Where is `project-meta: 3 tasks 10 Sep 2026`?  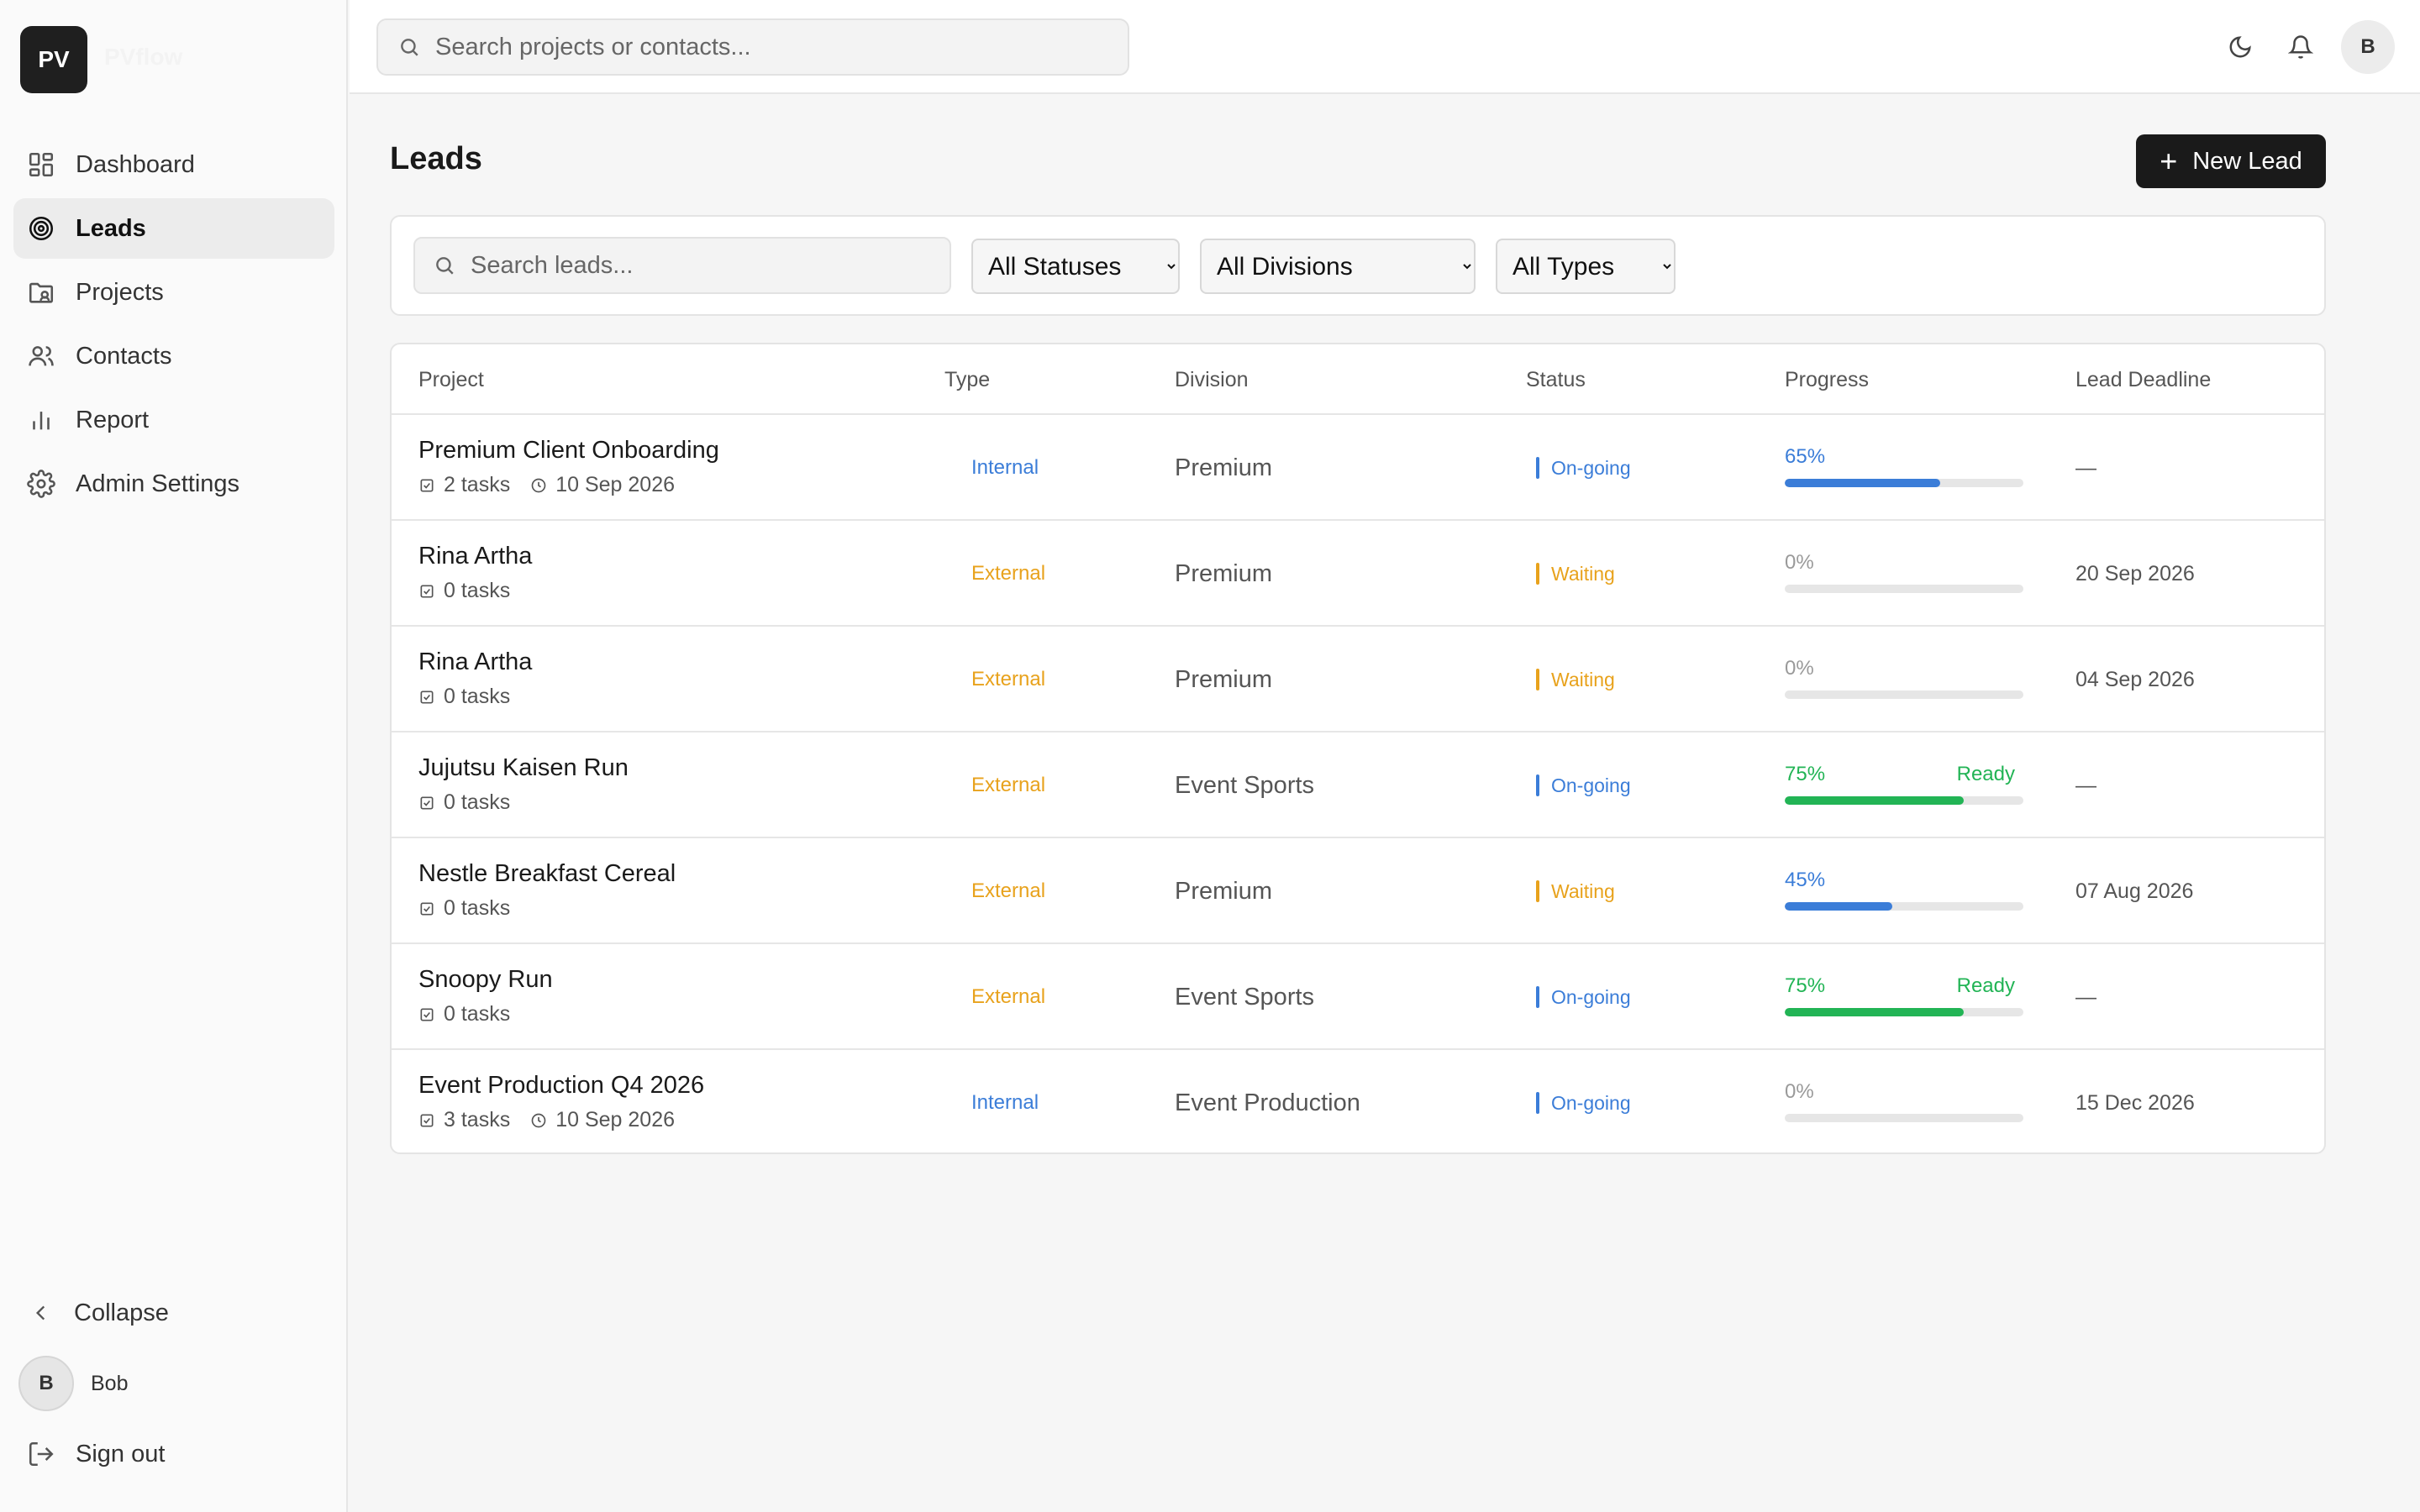
project-meta: 3 tasks 10 Sep 2026 is located at coordinates (561, 1120).